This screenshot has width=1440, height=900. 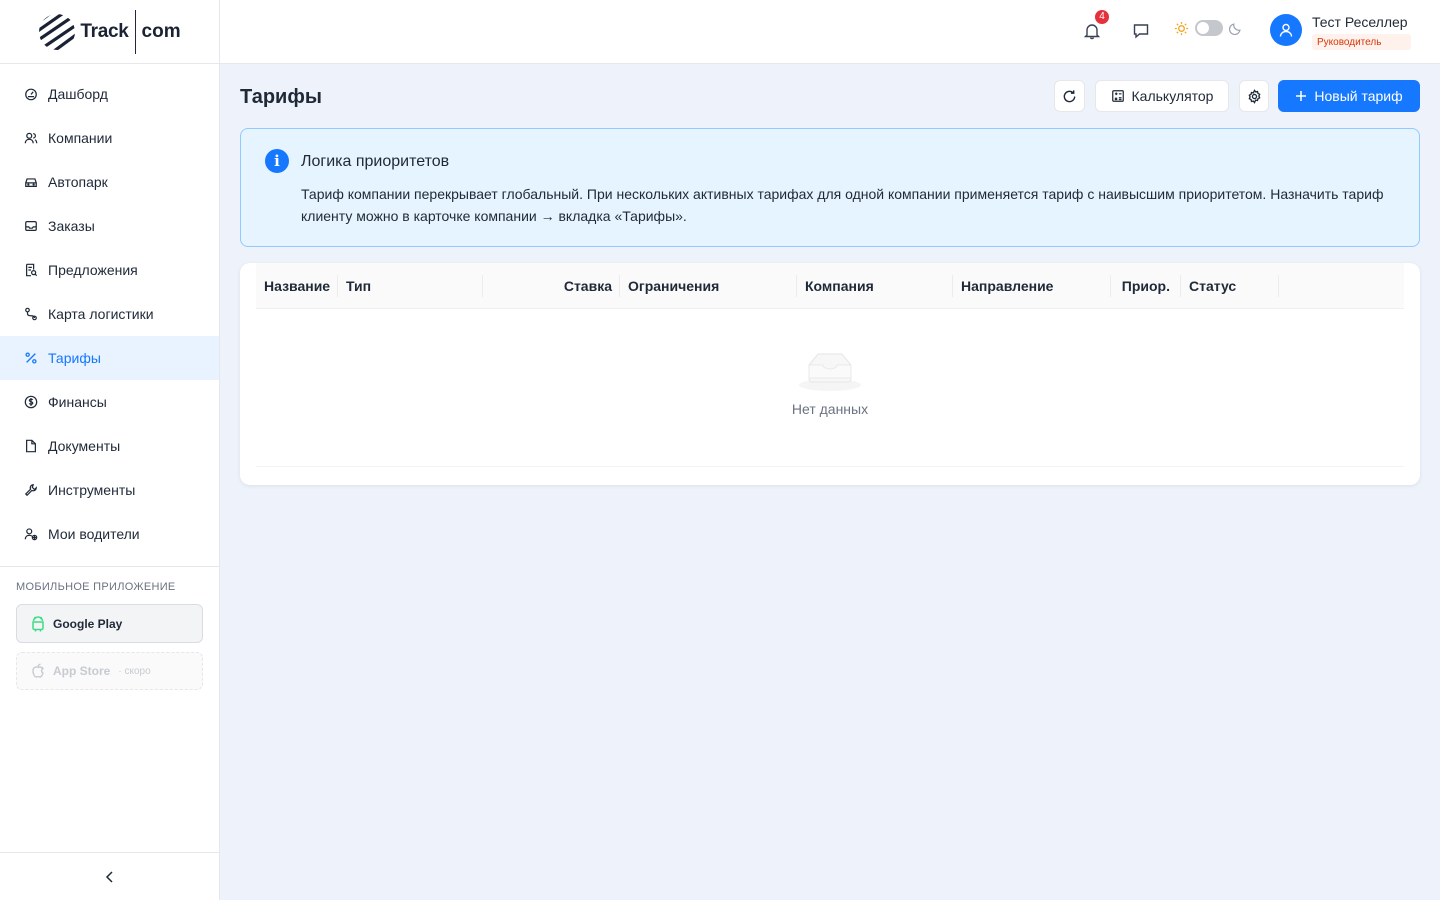 I want to click on settings-button, so click(x=1254, y=96).